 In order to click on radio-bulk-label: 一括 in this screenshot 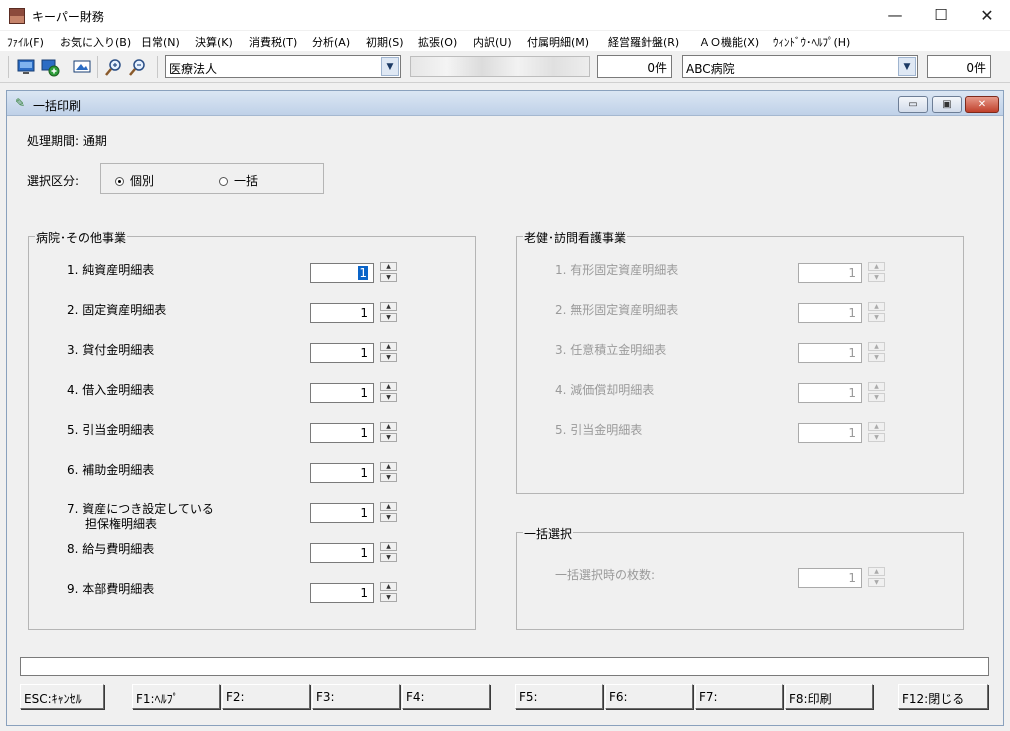, I will do `click(246, 181)`.